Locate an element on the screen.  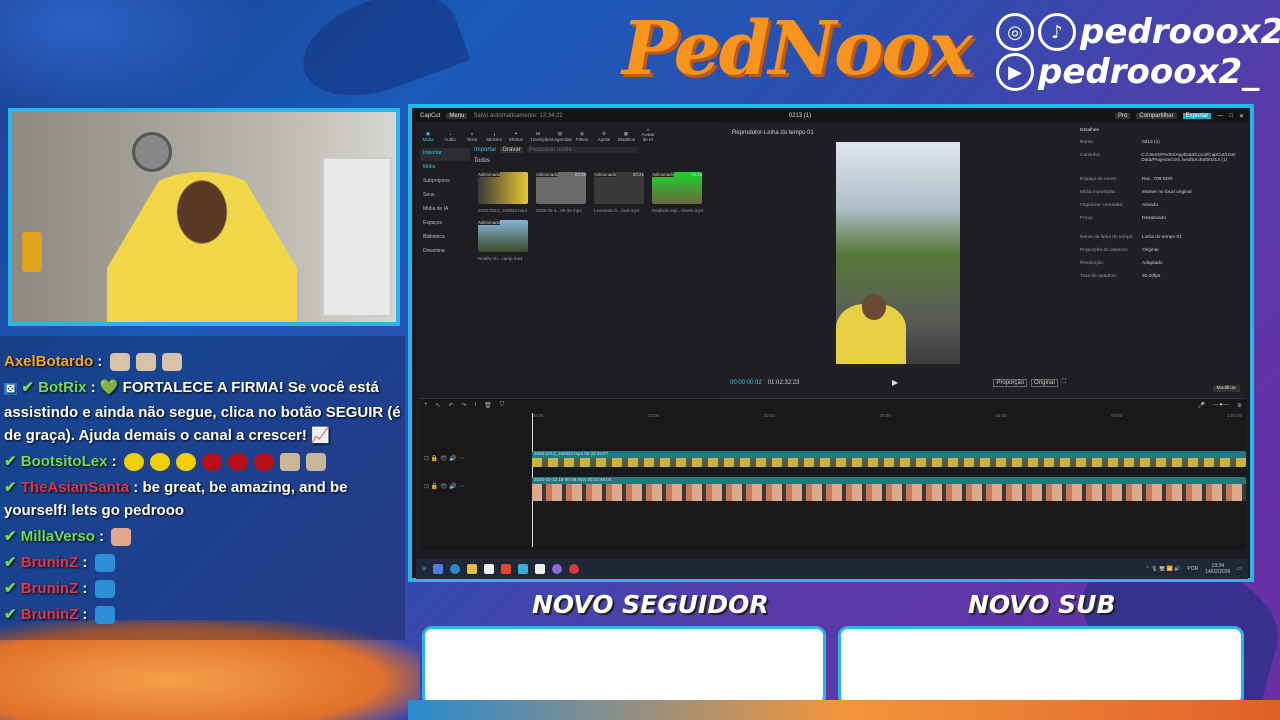
new-sub-title: NOVO SUB is located at coordinates (1042, 604).